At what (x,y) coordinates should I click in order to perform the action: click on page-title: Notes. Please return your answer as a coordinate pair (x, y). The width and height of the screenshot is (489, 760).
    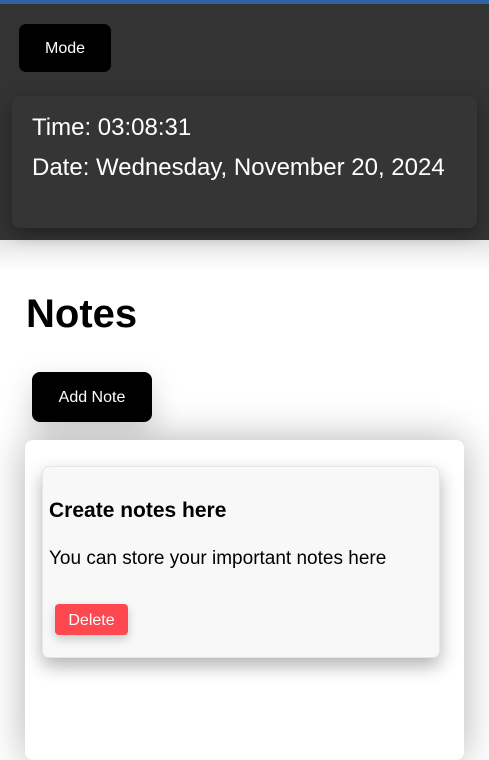
    Looking at the image, I should click on (82, 314).